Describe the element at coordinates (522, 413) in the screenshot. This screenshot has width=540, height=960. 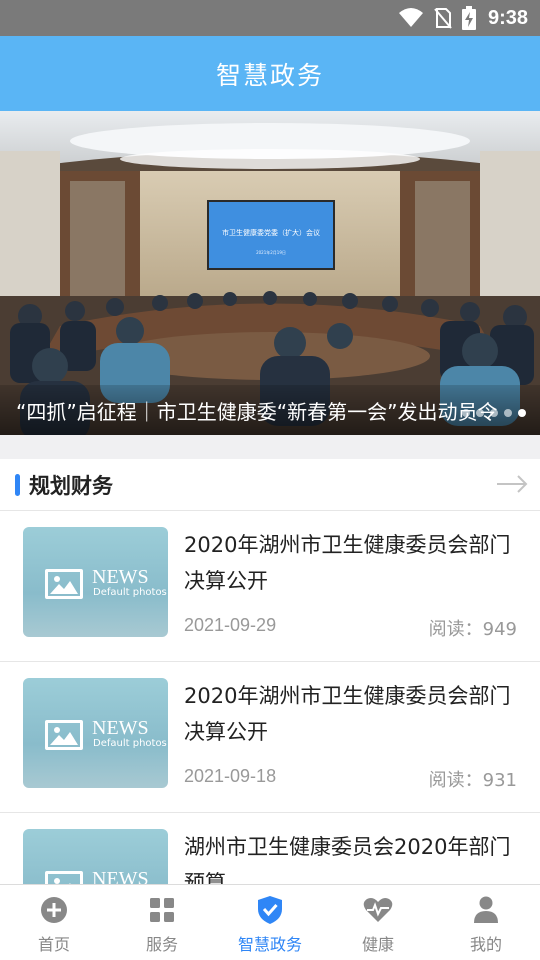
I see `carousel-dot-active` at that location.